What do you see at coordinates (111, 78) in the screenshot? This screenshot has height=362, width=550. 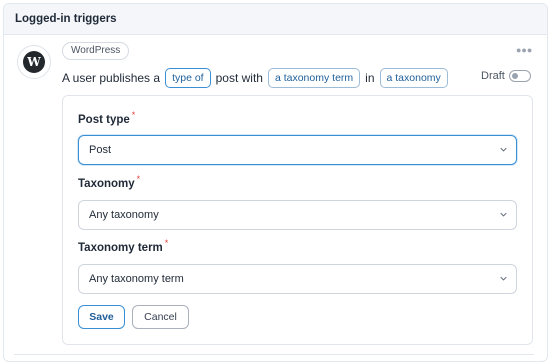 I see `sentence-text: A user publishes a` at bounding box center [111, 78].